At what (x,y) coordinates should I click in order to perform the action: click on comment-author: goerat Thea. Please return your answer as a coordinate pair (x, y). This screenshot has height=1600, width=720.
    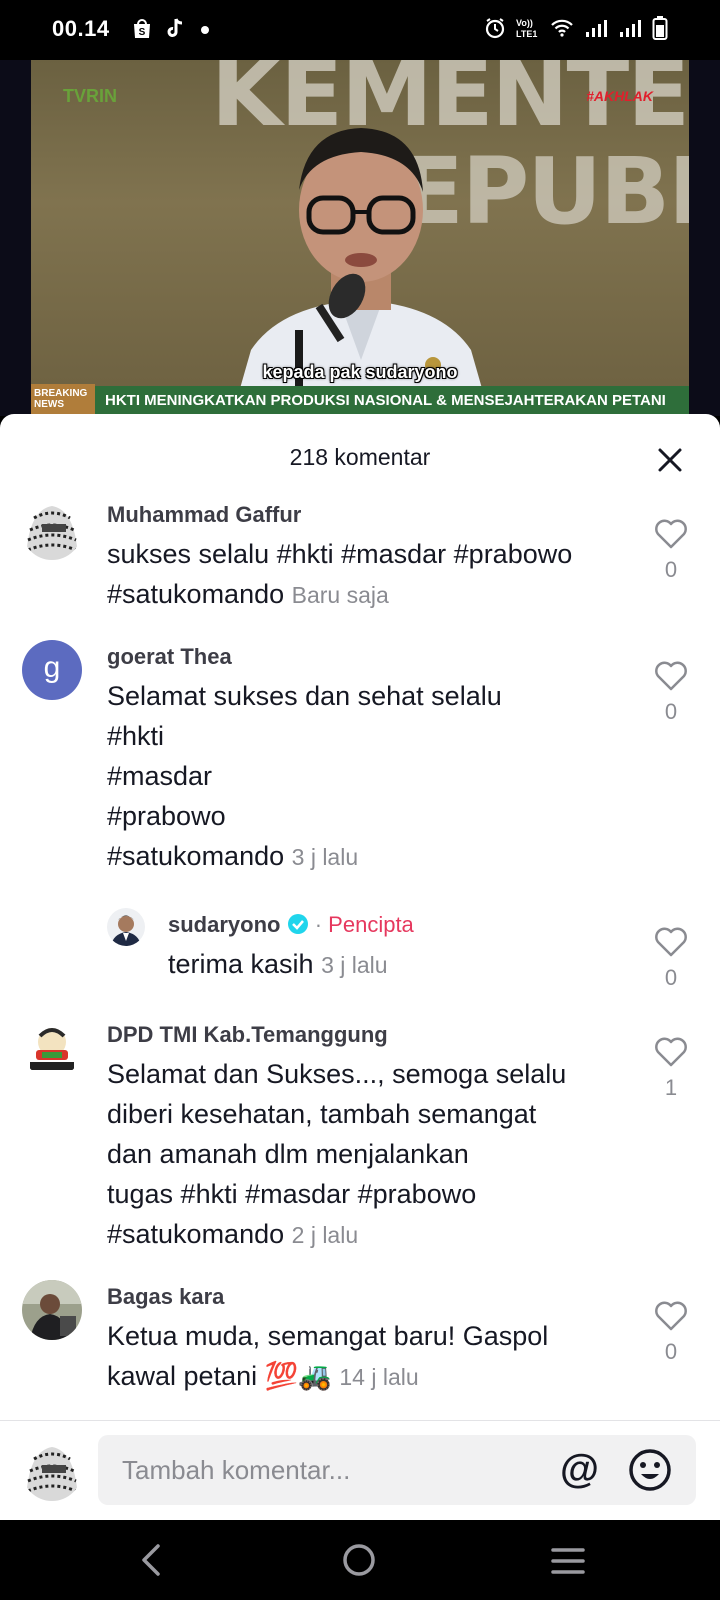
    Looking at the image, I should click on (169, 657).